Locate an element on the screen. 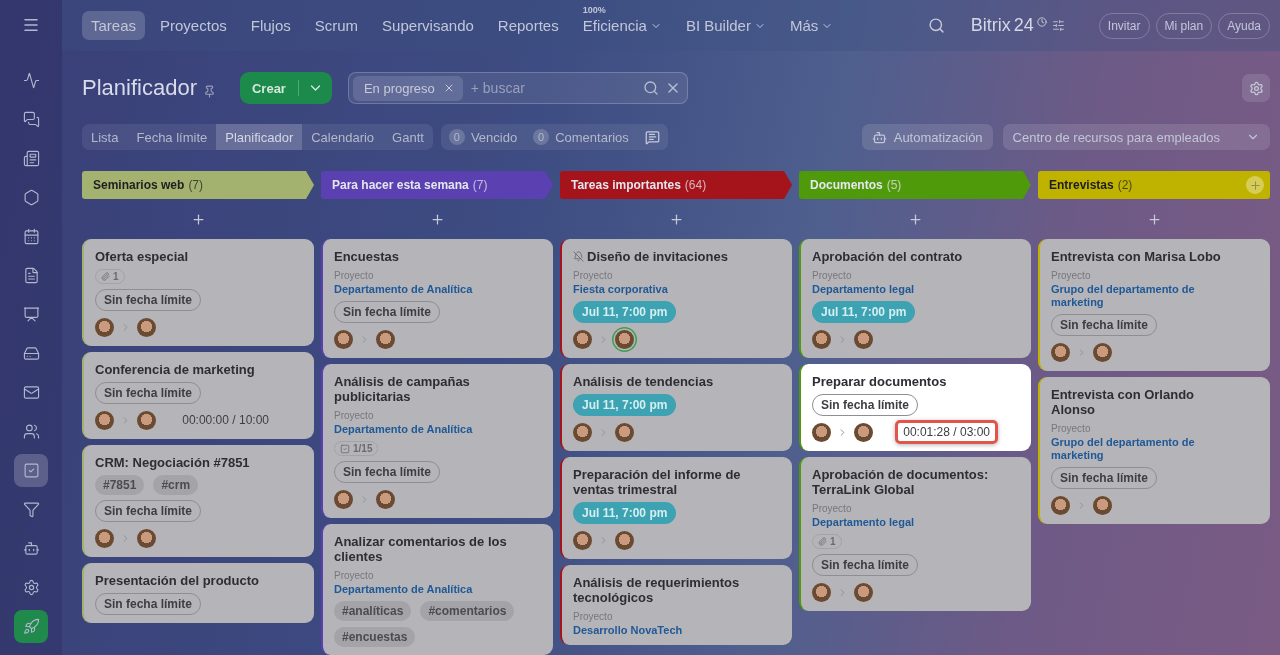 This screenshot has height=655, width=1280. task-card: Entrevista con Marisa Lobo Proyecto Grupo del departamento de marketing Sin fecha límite is located at coordinates (1154, 305).